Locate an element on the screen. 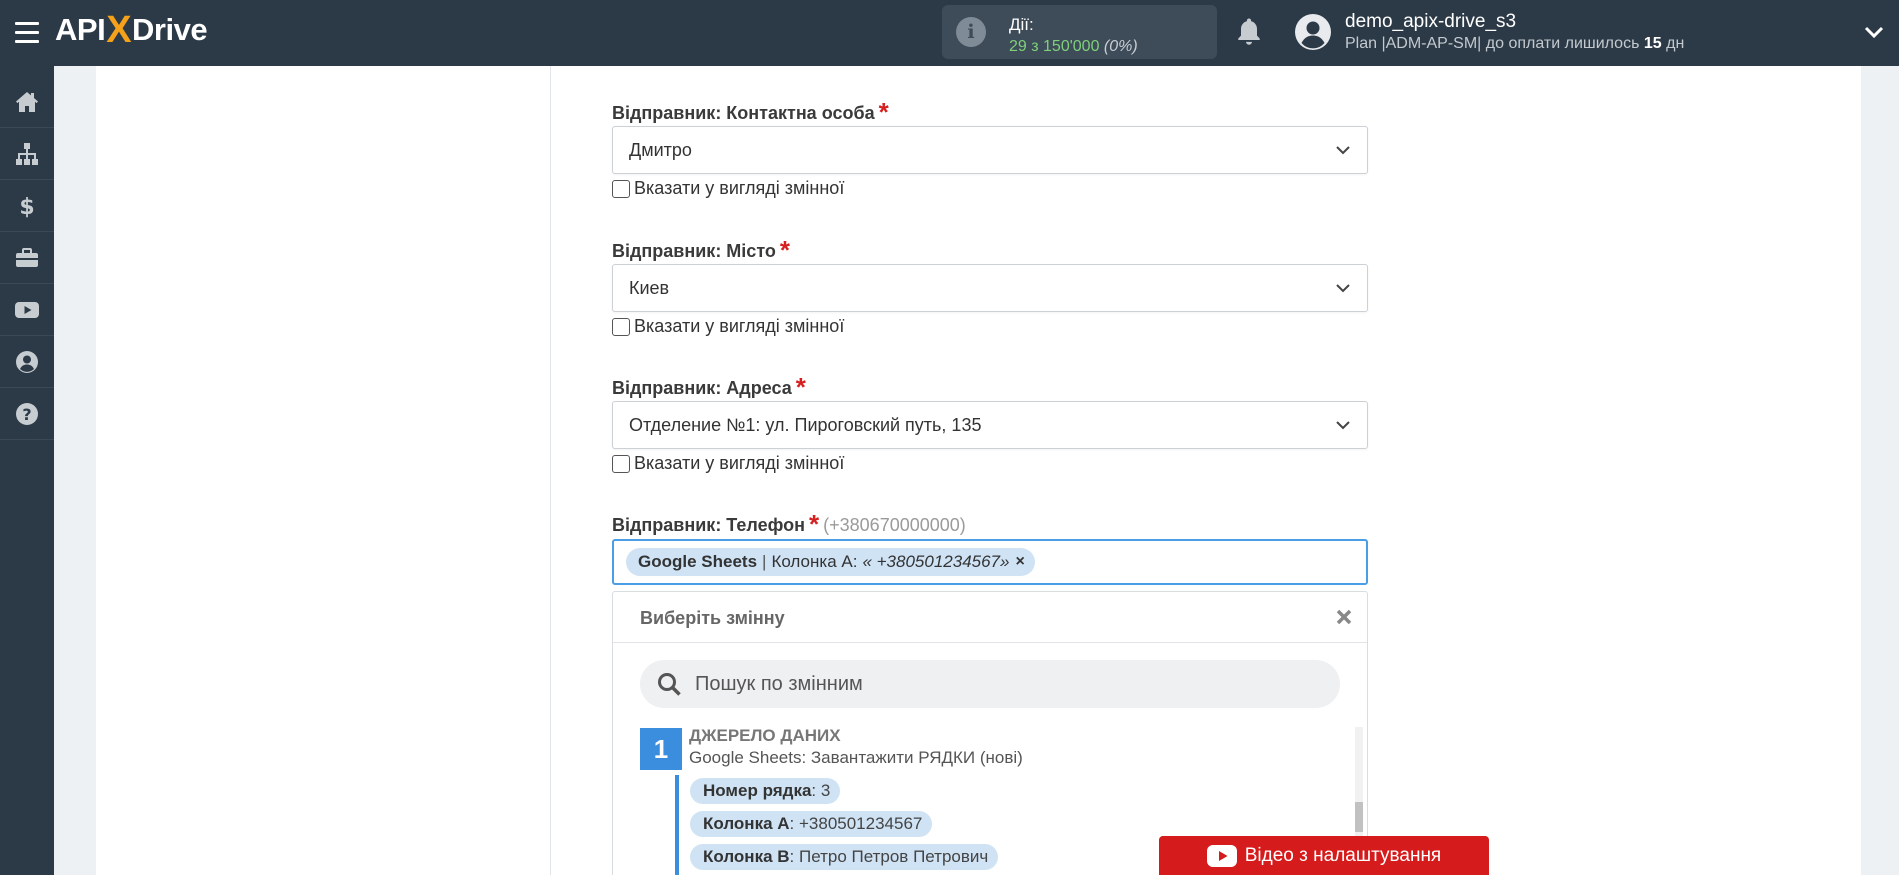 This screenshot has width=1899, height=875. variable-name: Колонка А is located at coordinates (746, 823).